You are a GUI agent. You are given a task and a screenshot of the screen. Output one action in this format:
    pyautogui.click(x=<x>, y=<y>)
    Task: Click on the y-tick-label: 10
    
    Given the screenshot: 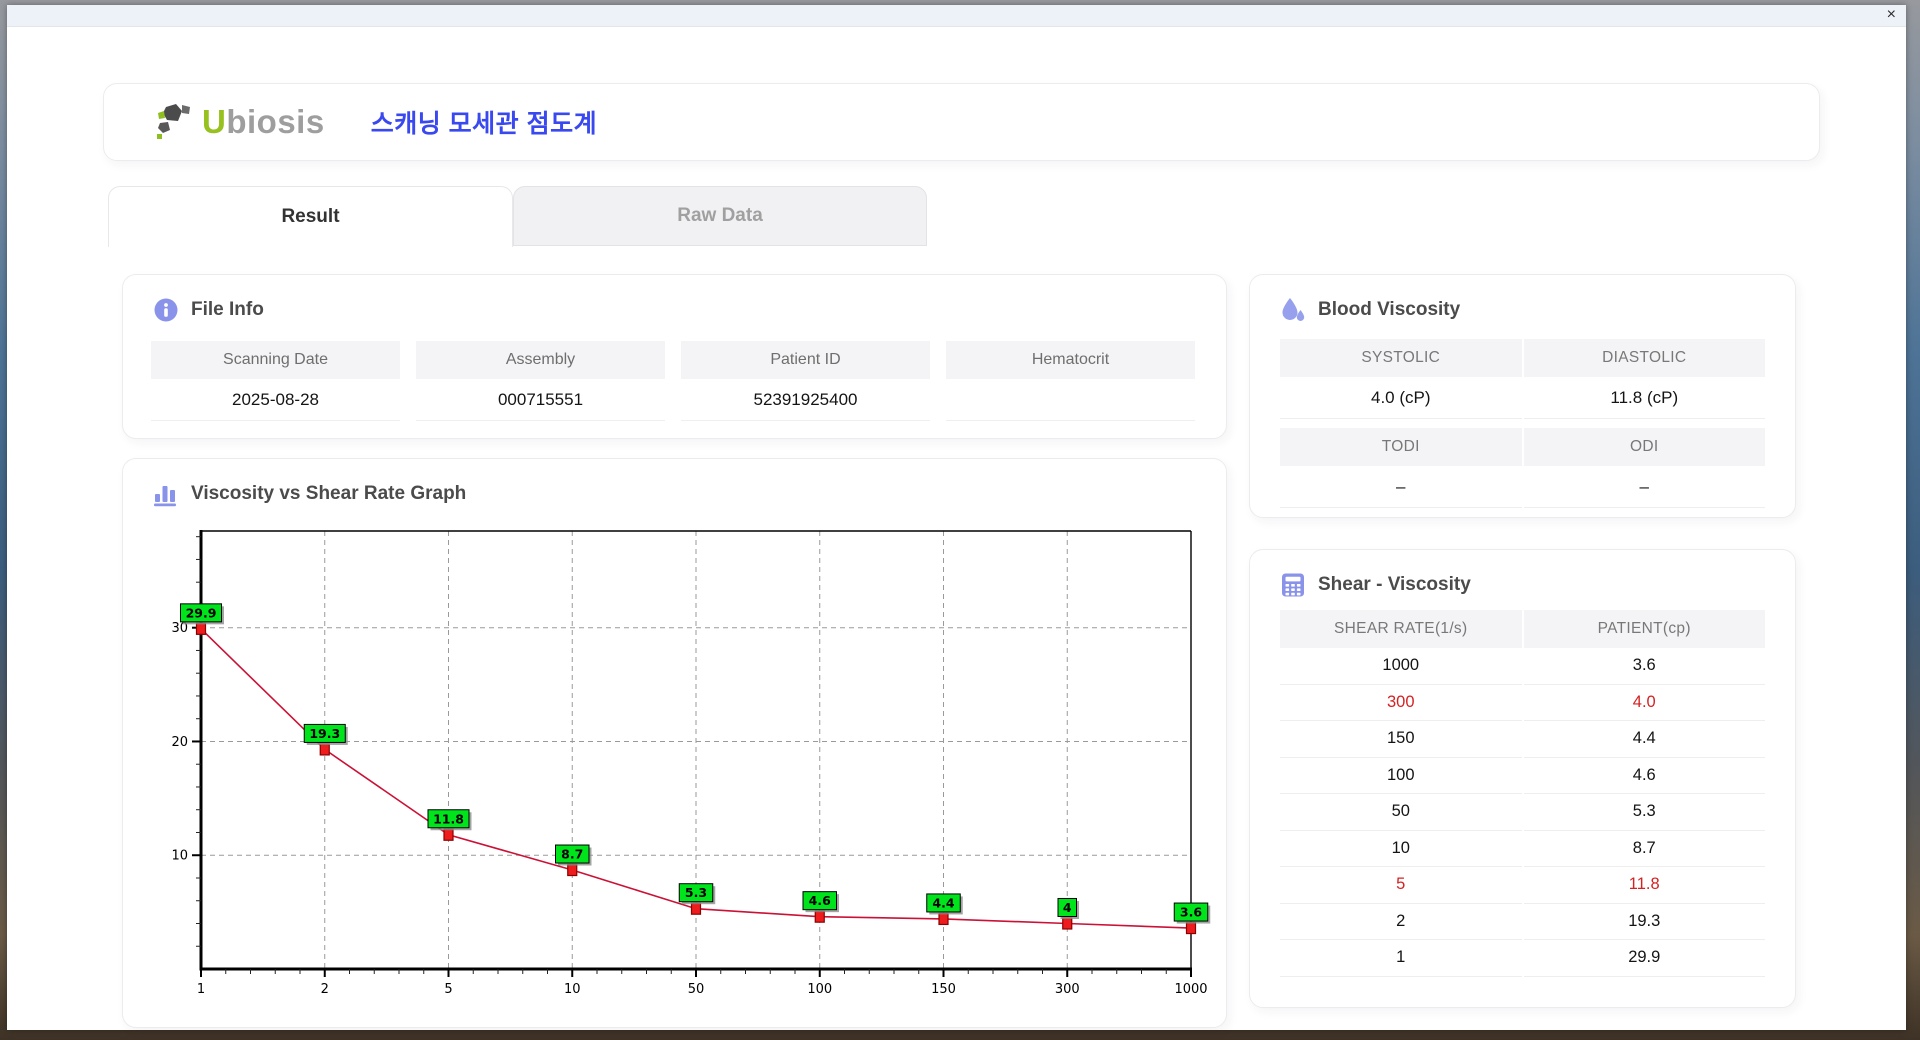 What is the action you would take?
    pyautogui.click(x=179, y=856)
    